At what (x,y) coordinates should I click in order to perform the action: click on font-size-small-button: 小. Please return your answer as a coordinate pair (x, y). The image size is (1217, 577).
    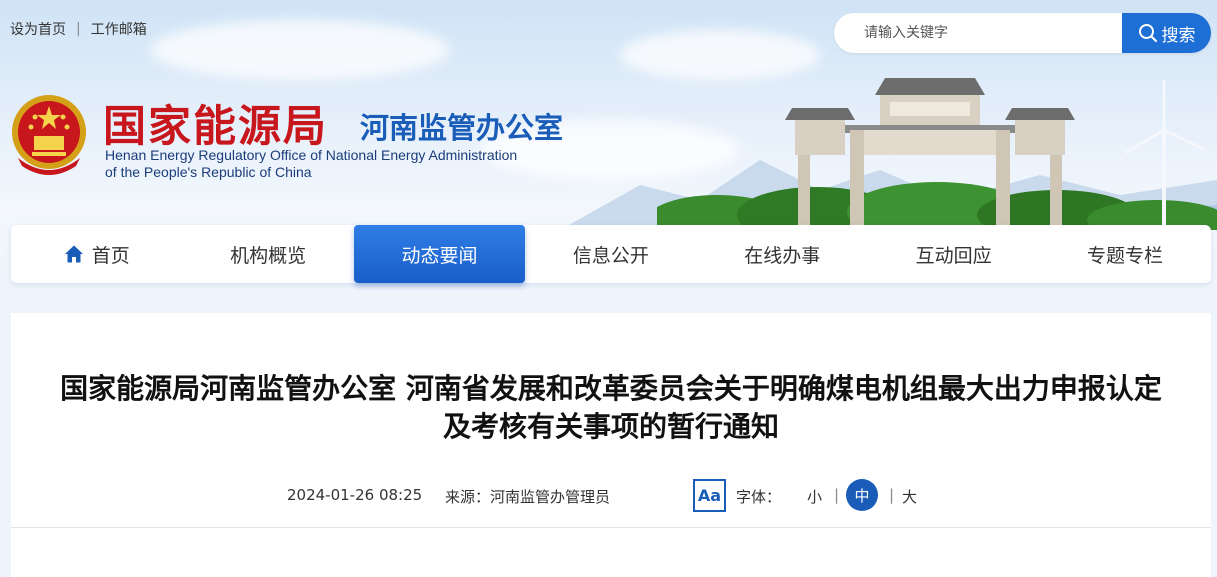
    Looking at the image, I should click on (814, 496).